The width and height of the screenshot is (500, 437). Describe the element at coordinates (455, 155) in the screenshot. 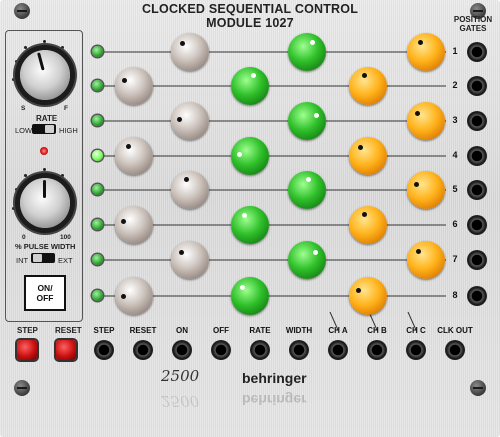

I see `position-number: 4` at that location.